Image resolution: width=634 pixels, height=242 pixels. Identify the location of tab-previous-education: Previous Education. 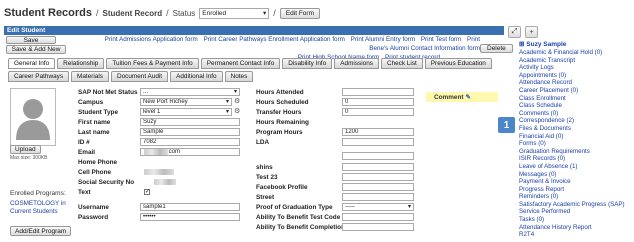
(458, 63).